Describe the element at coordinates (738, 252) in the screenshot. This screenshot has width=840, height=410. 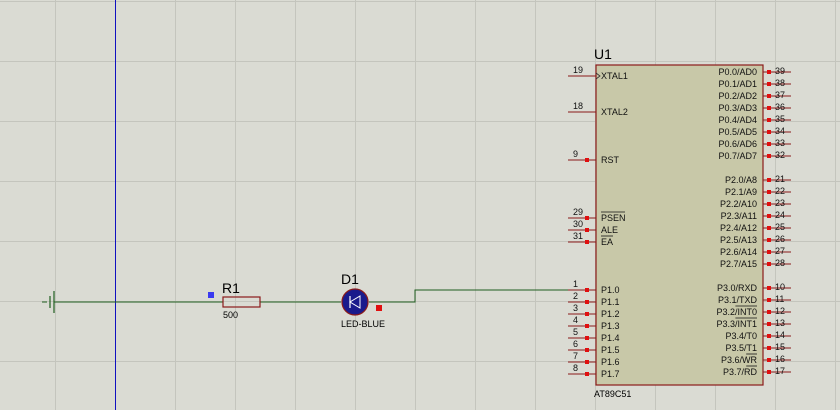
I see `pin-name: P2.6/A14` at that location.